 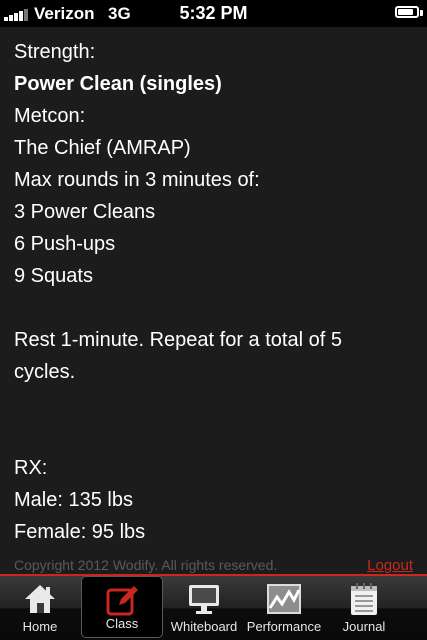 I want to click on tab-label-performance: Performance, so click(x=284, y=626).